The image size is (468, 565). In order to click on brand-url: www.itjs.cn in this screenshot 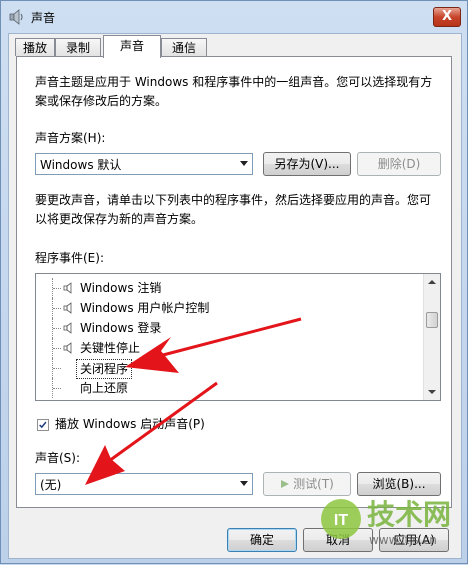, I will do `click(403, 540)`.